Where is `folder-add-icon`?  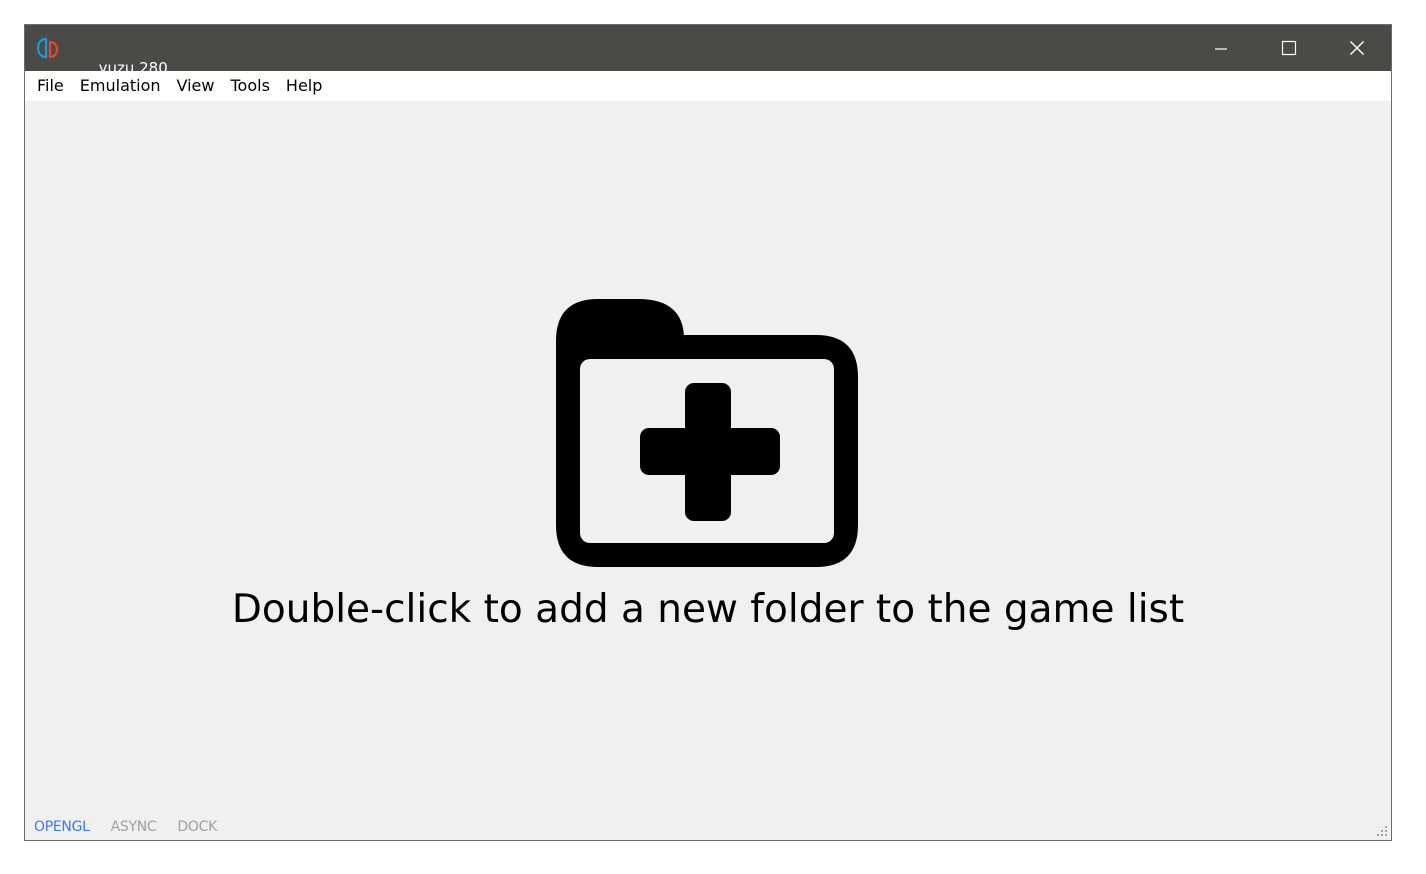
folder-add-icon is located at coordinates (707, 433).